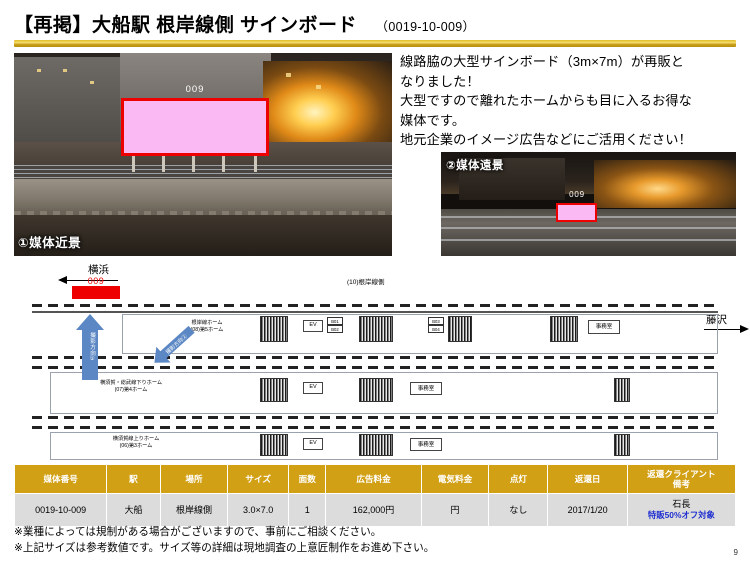  What do you see at coordinates (133, 479) in the screenshot?
I see `th-station: 駅` at bounding box center [133, 479].